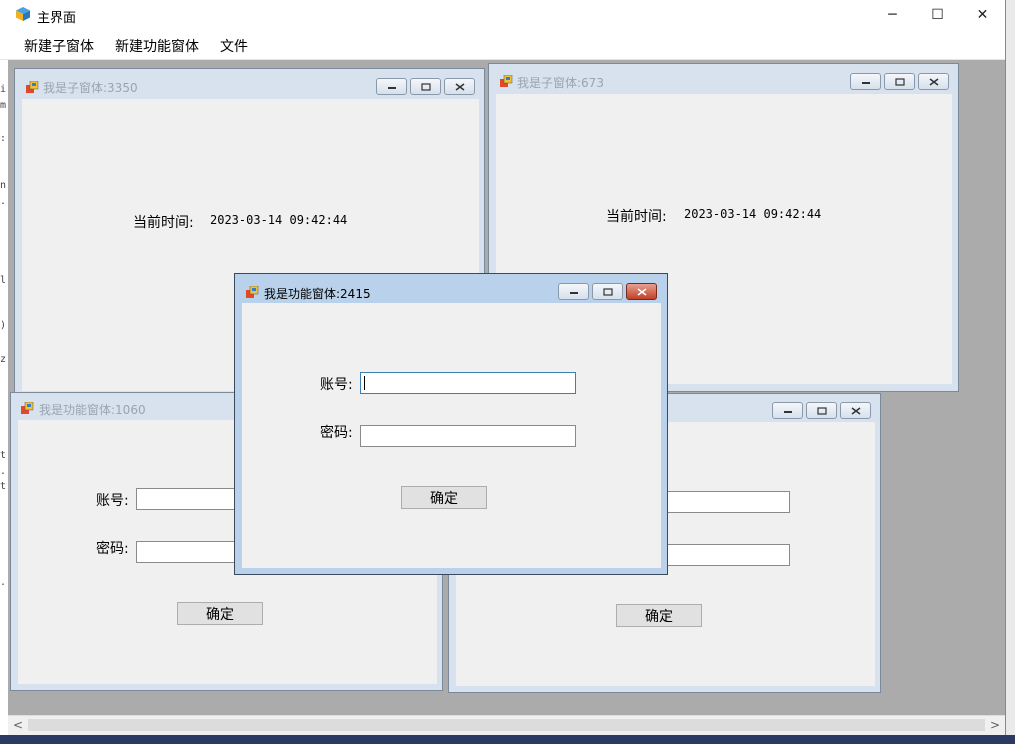 This screenshot has width=1015, height=744. I want to click on menu-new-child: 新建子窗体, so click(59, 46).